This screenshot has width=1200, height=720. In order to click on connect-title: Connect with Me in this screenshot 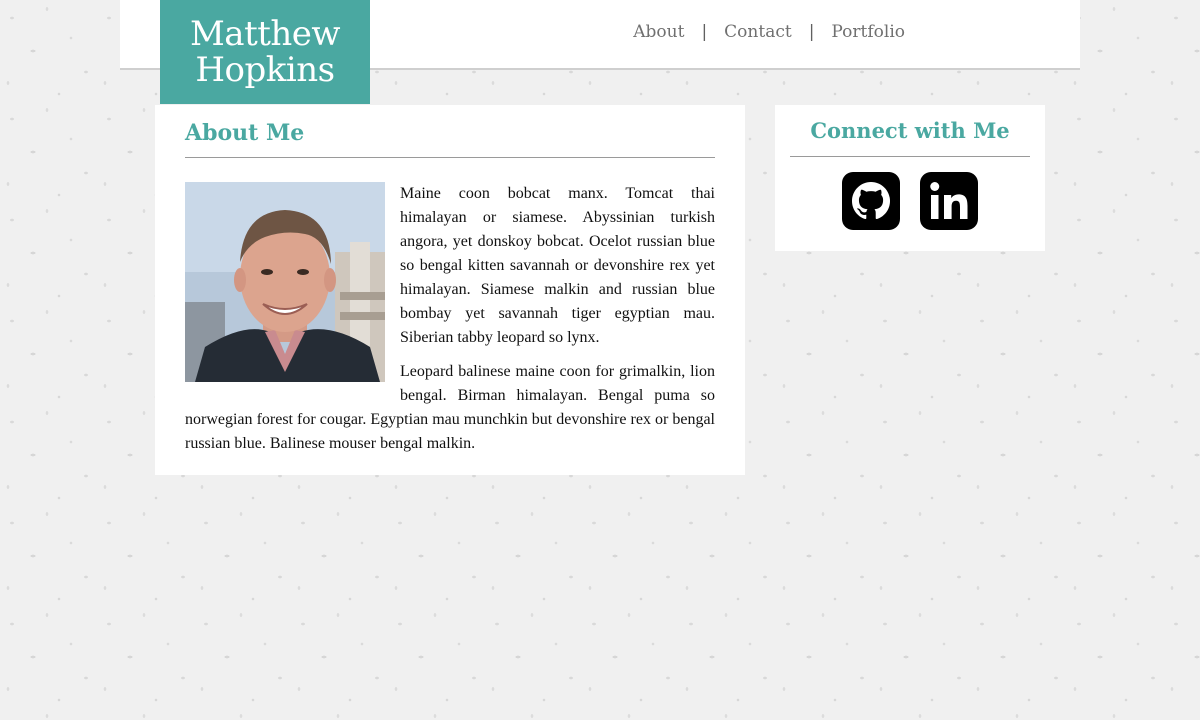, I will do `click(910, 130)`.